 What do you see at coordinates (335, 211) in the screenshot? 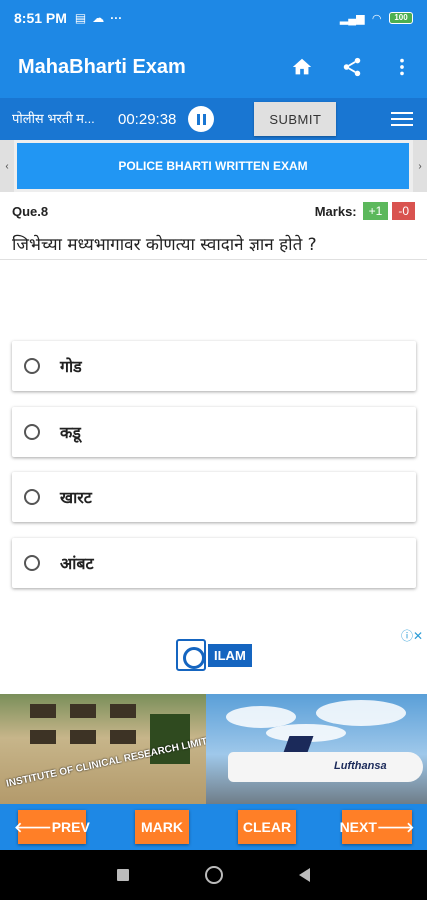
I see `marks-label: Marks:` at bounding box center [335, 211].